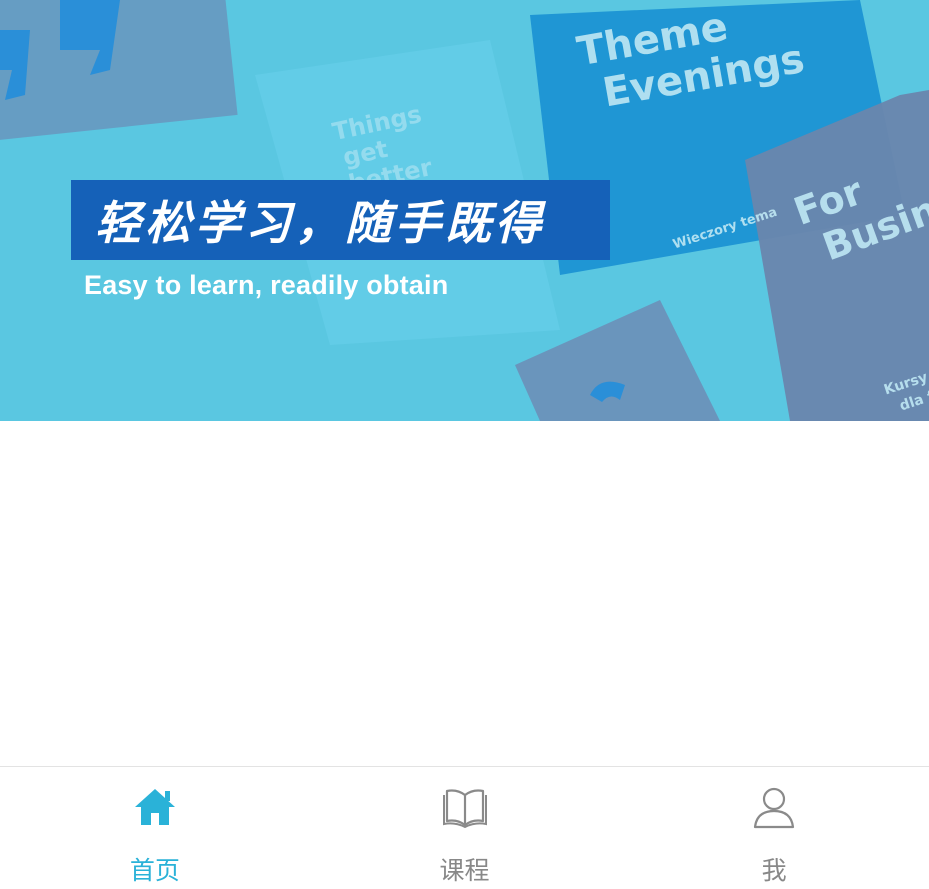  I want to click on tab-me-label: 我, so click(774, 870).